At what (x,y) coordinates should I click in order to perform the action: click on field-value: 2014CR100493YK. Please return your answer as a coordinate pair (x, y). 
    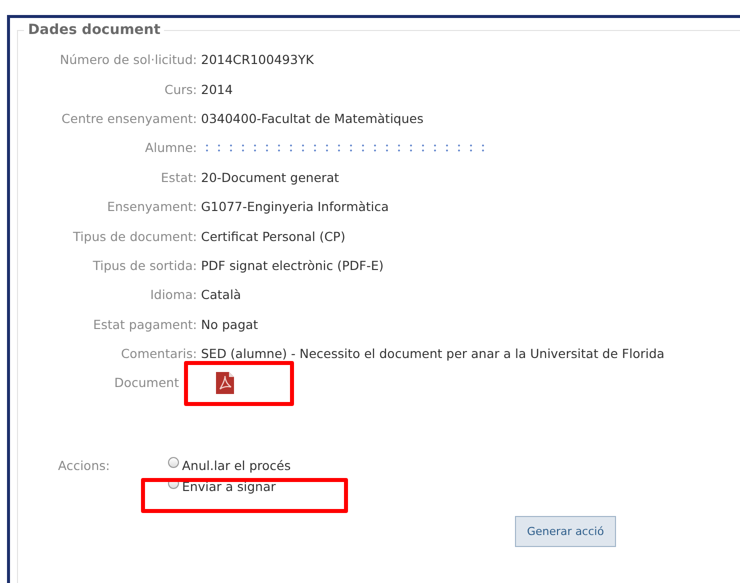
    Looking at the image, I should click on (257, 60).